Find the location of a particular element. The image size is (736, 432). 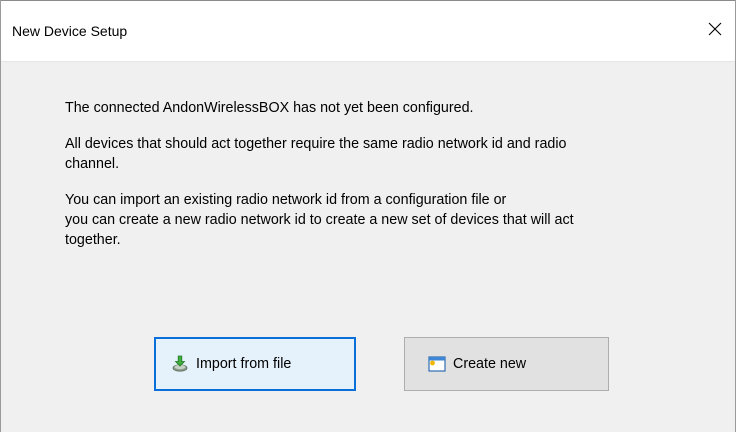

window-title: New Device Setup is located at coordinates (70, 31).